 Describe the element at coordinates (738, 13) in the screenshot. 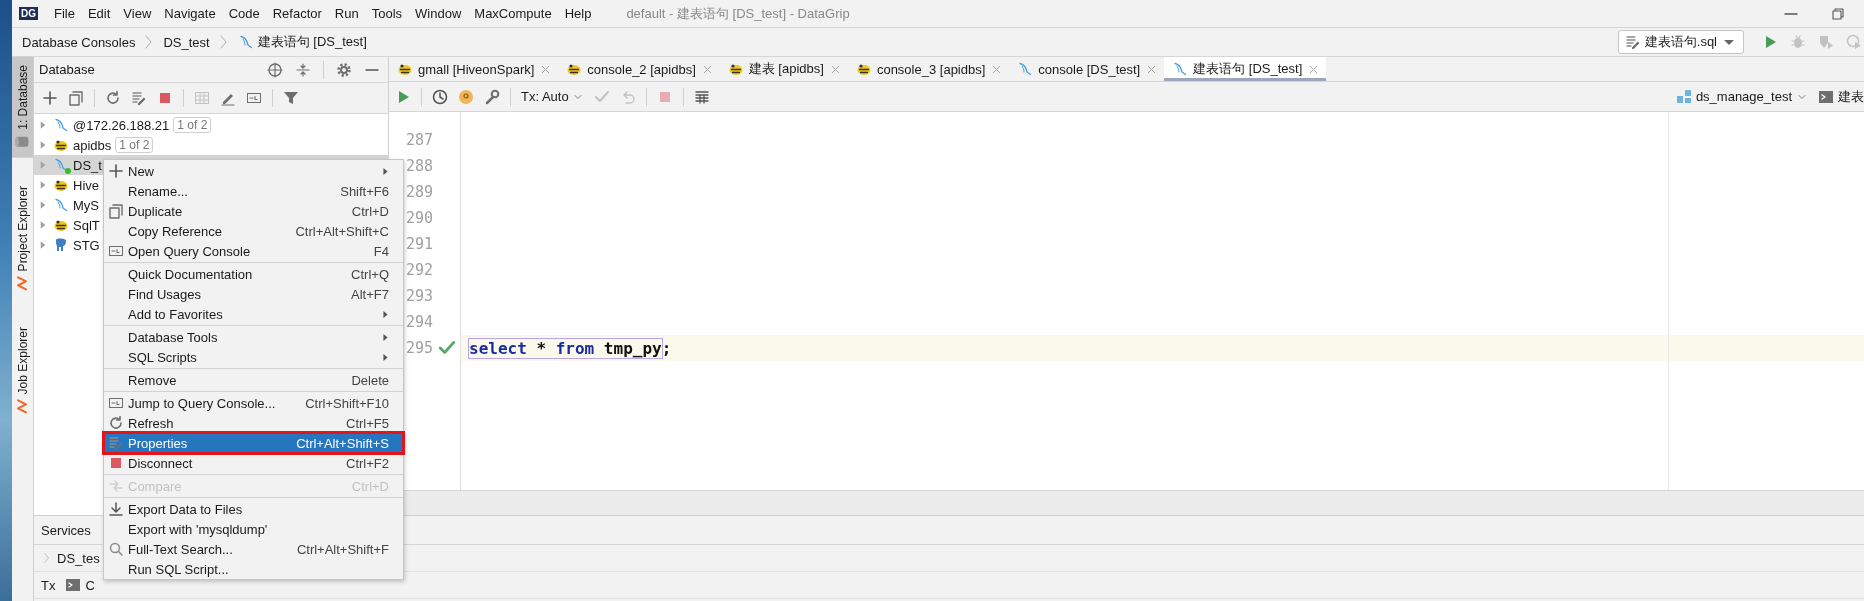

I see `window-title: default - 建表语句 [DS_test] - DataGrip` at that location.